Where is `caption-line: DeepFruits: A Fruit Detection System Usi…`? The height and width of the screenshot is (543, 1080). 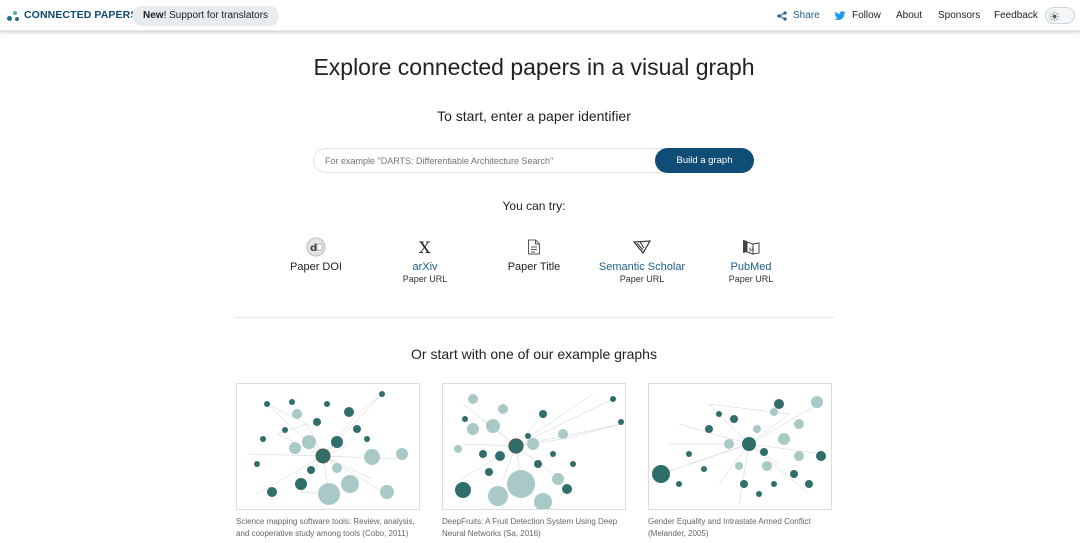
caption-line: DeepFruits: A Fruit Detection System Usi… is located at coordinates (530, 521).